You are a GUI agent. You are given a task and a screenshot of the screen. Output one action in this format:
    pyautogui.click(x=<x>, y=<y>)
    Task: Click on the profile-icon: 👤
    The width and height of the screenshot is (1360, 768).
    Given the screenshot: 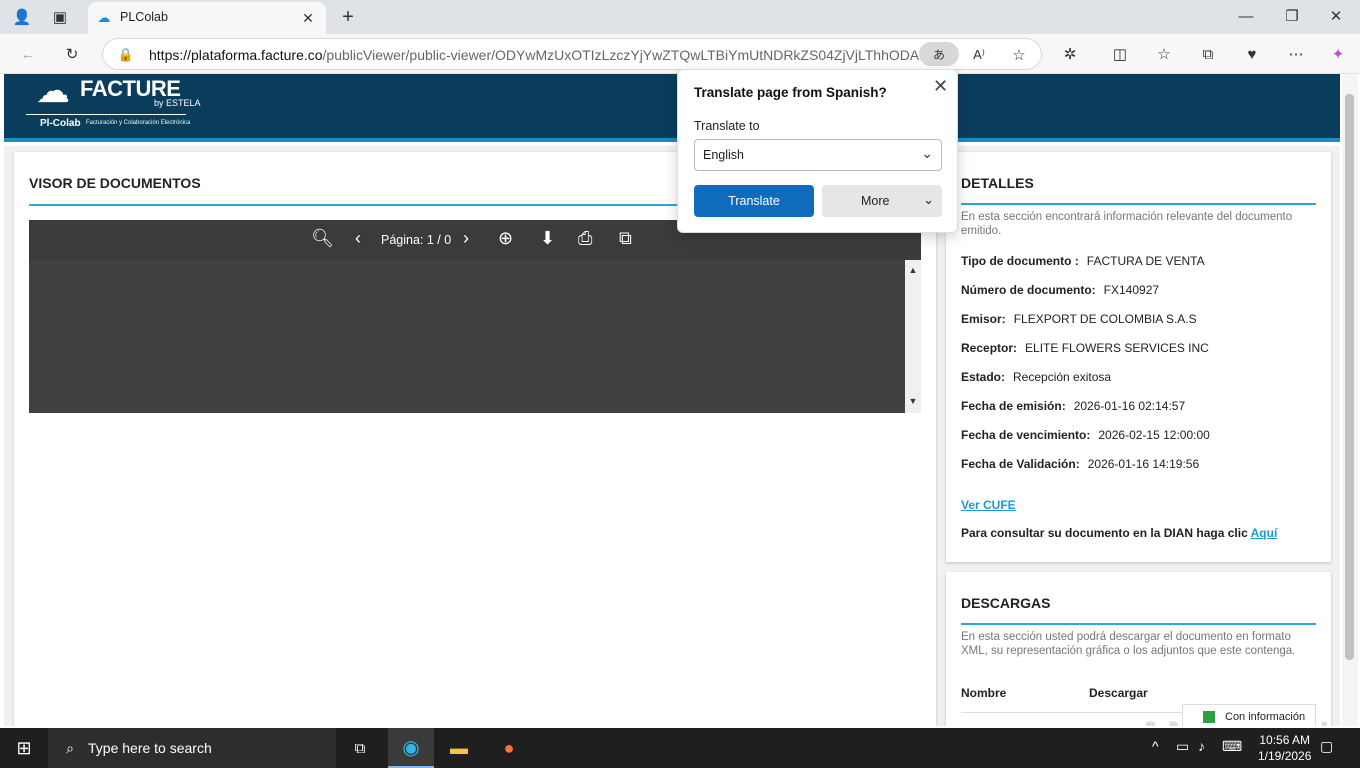 What is the action you would take?
    pyautogui.click(x=22, y=17)
    